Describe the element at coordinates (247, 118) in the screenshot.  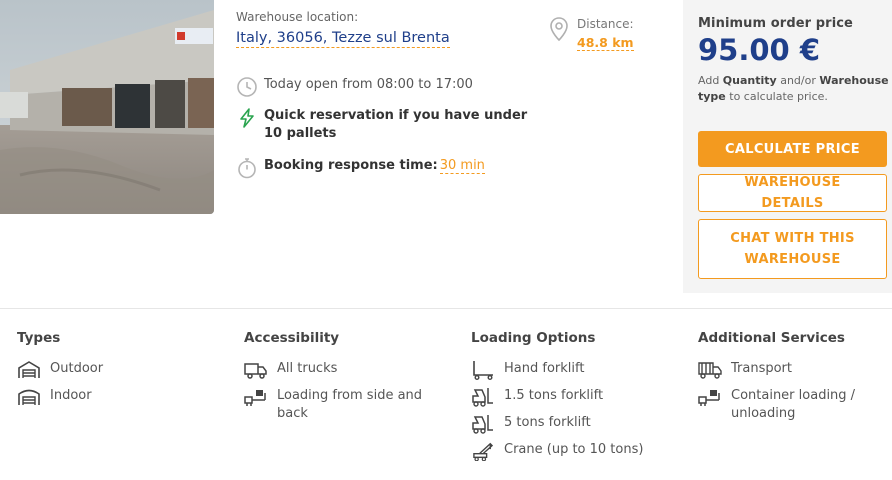
I see `lightning-icon` at that location.